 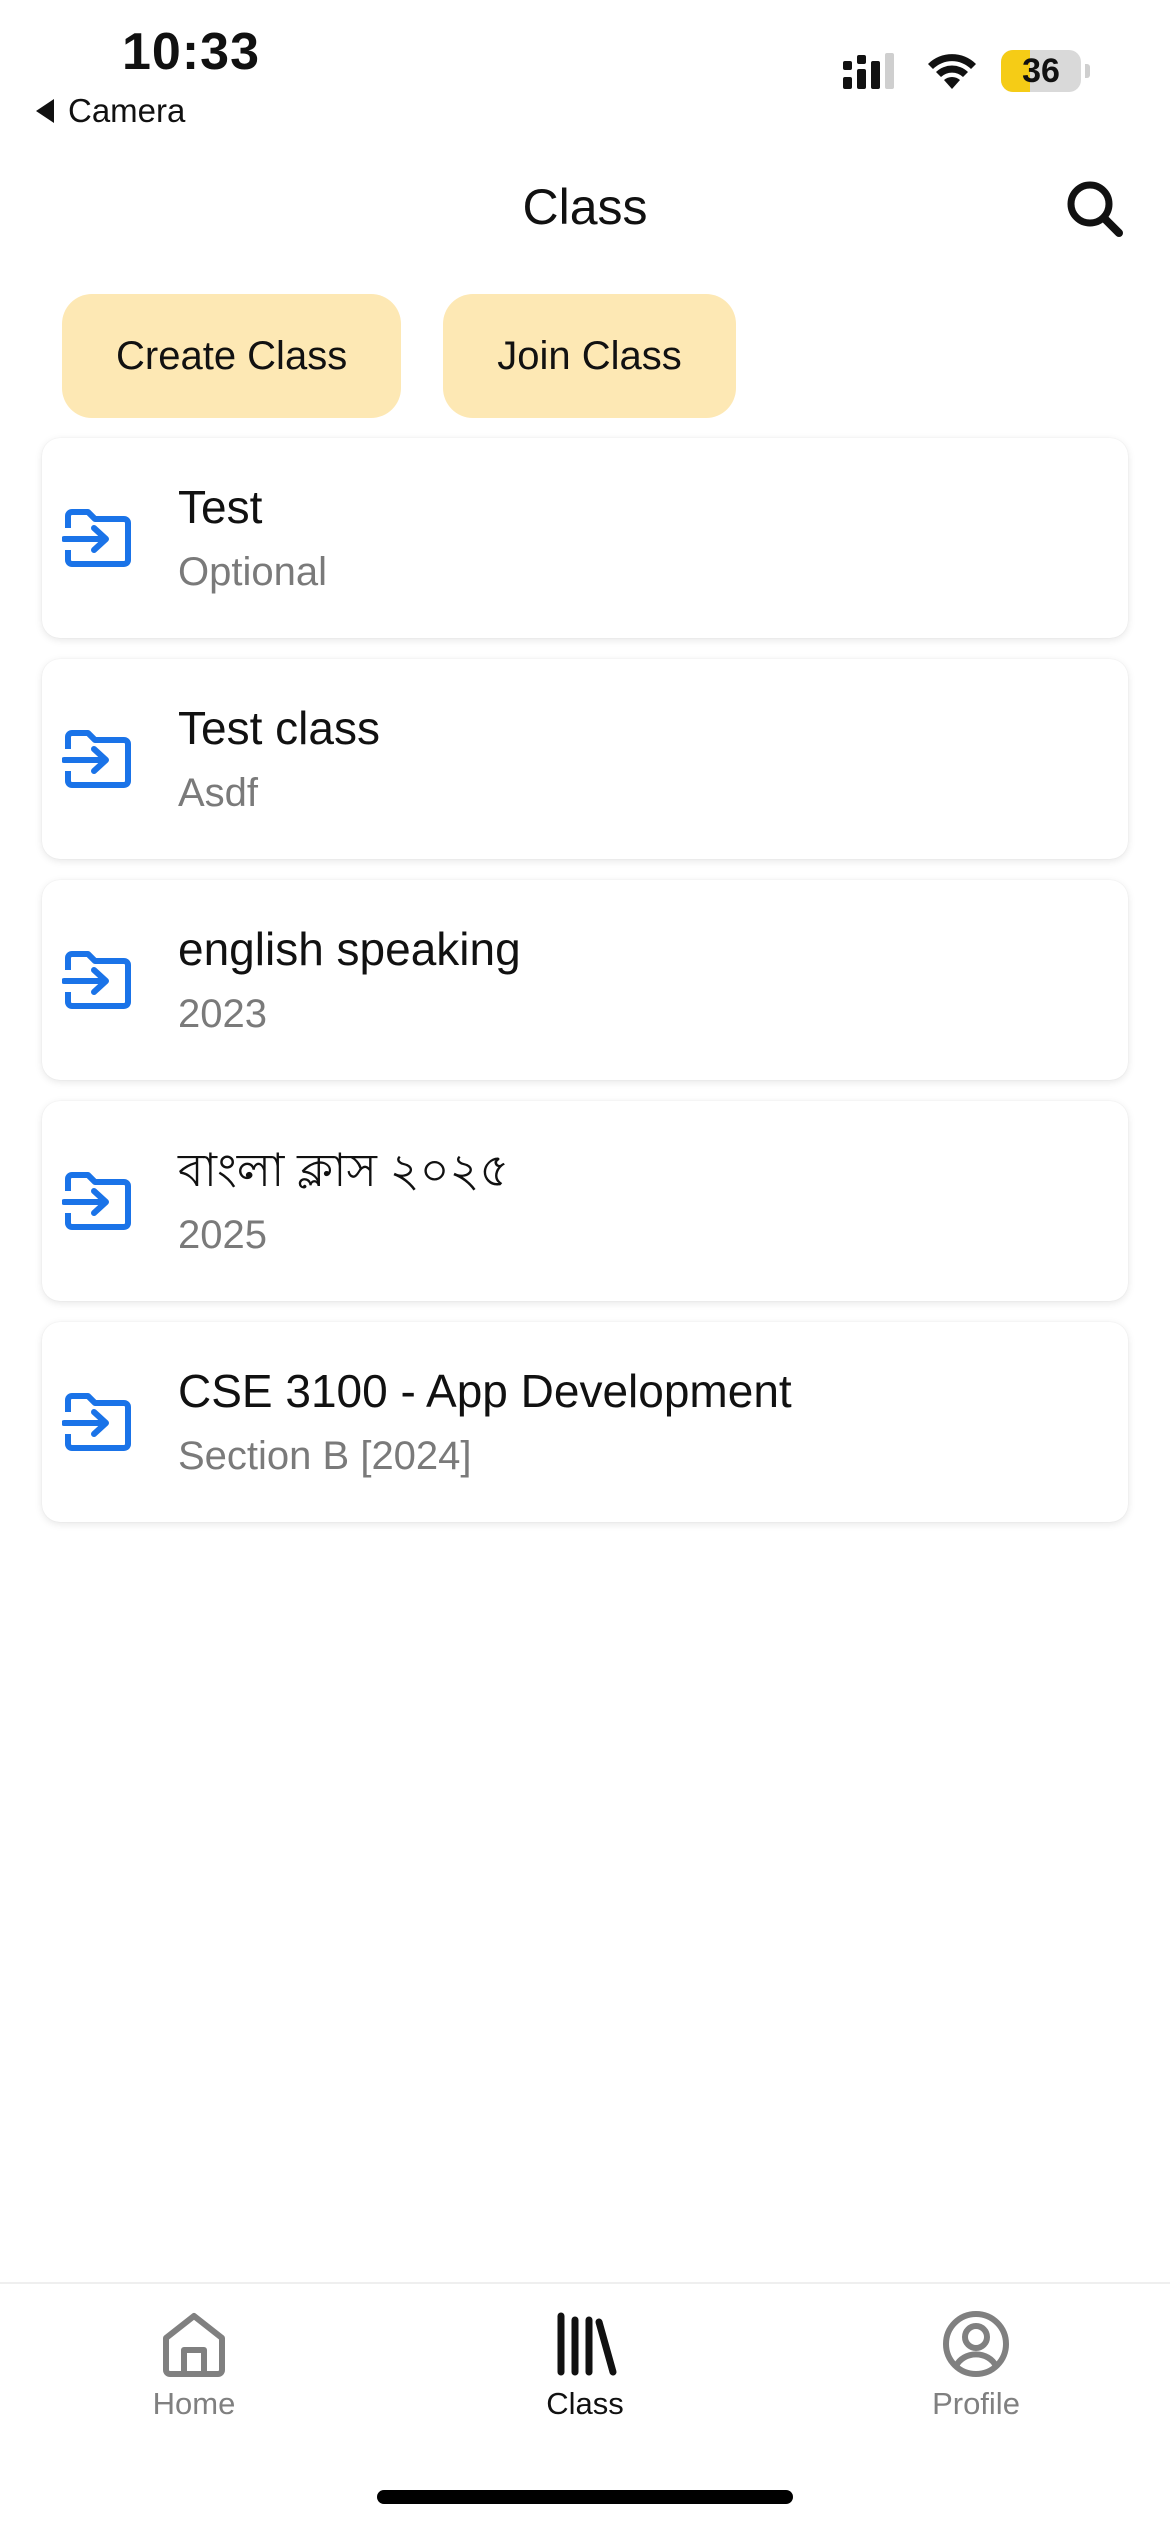 I want to click on back-to-camera-link: Camera, so click(x=110, y=111).